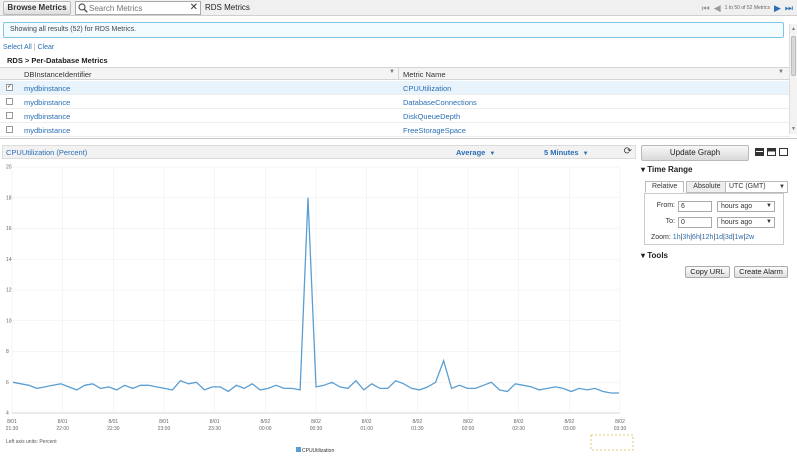 This screenshot has width=797, height=457. I want to click on scroll-up-icon: ▲, so click(793, 29).